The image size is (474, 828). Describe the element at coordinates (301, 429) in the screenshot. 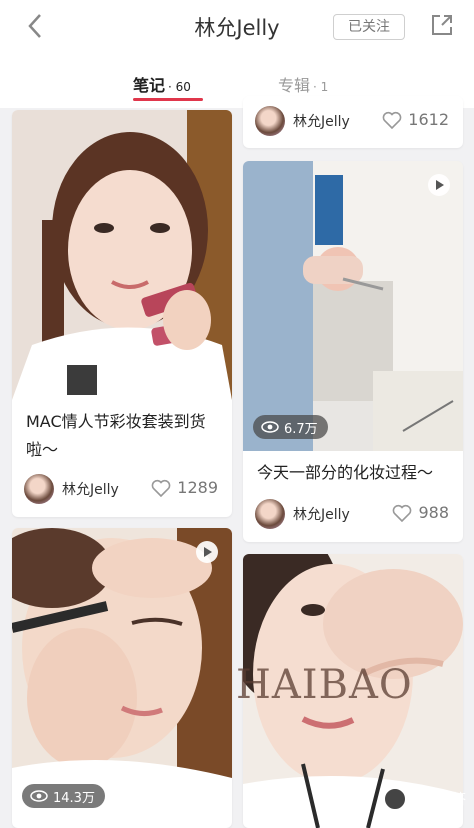

I see `view-count: 6.7万` at that location.